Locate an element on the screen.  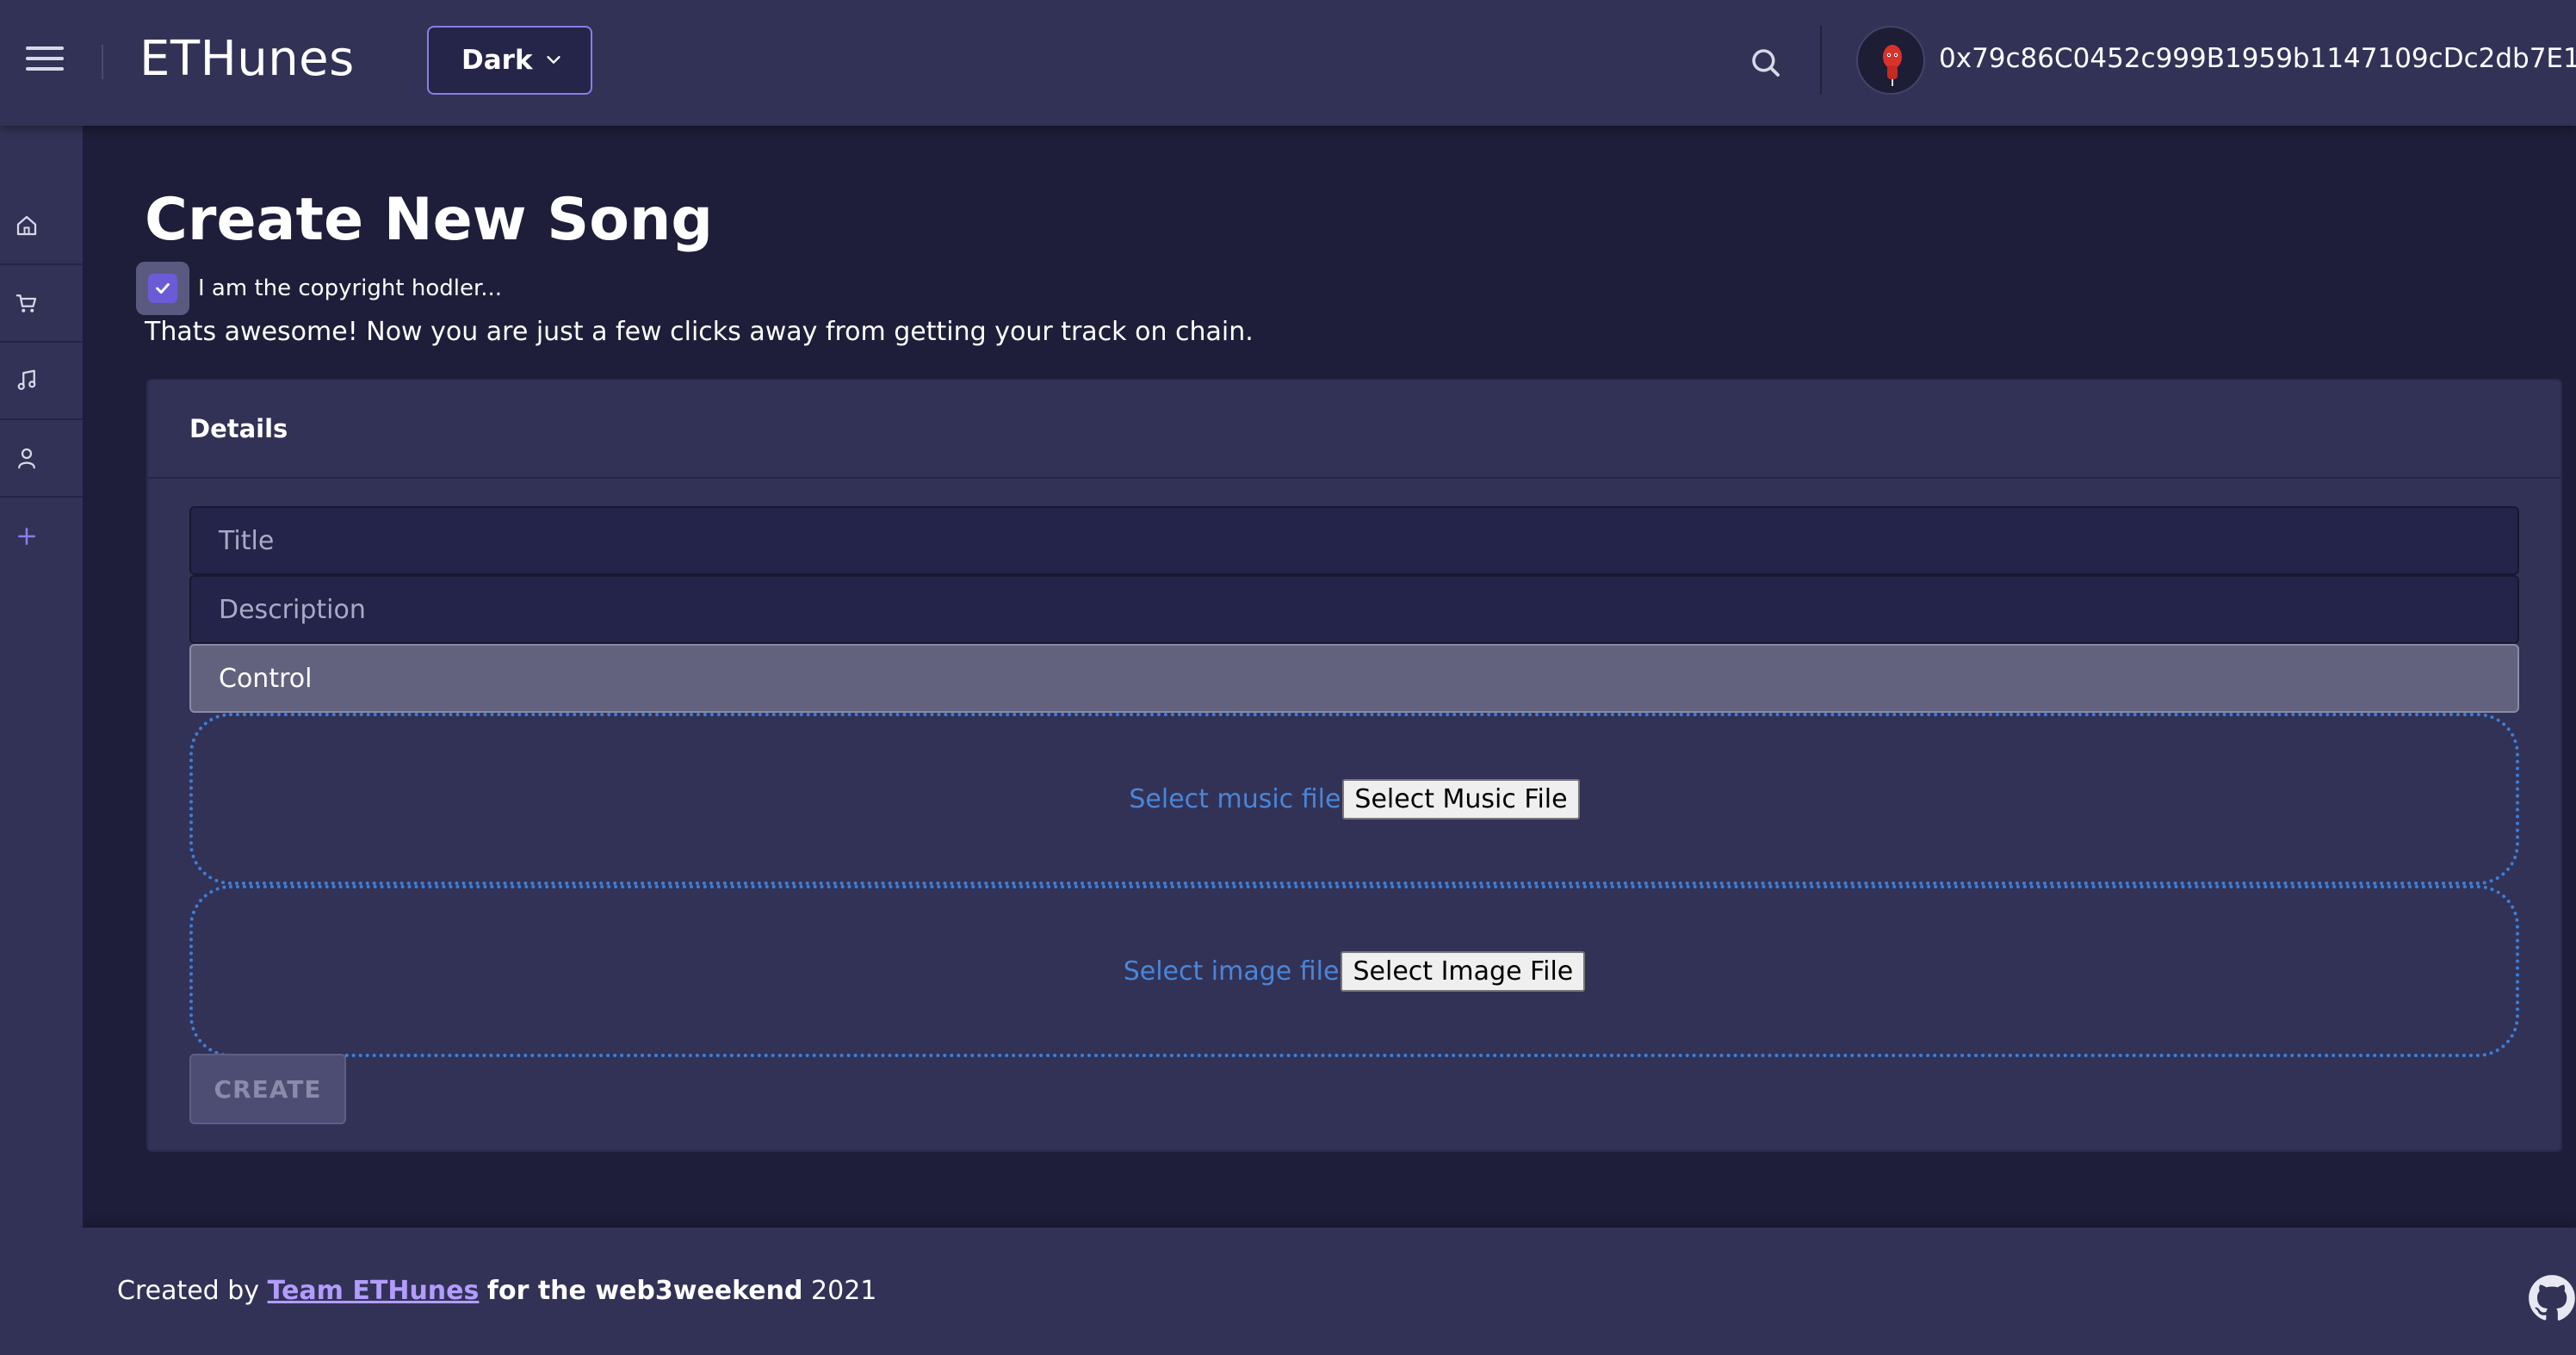
create-button: CREATE is located at coordinates (267, 1089).